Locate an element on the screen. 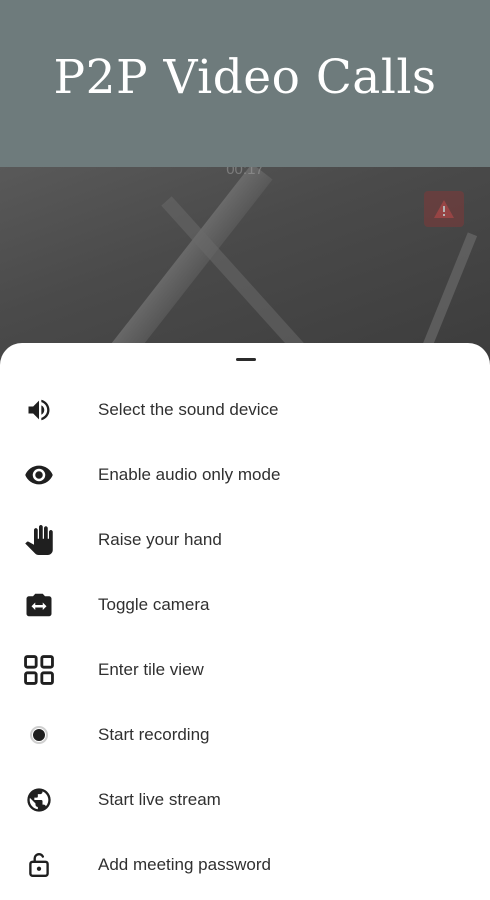 This screenshot has width=490, height=900. menu-item-label: Start recording is located at coordinates (154, 734).